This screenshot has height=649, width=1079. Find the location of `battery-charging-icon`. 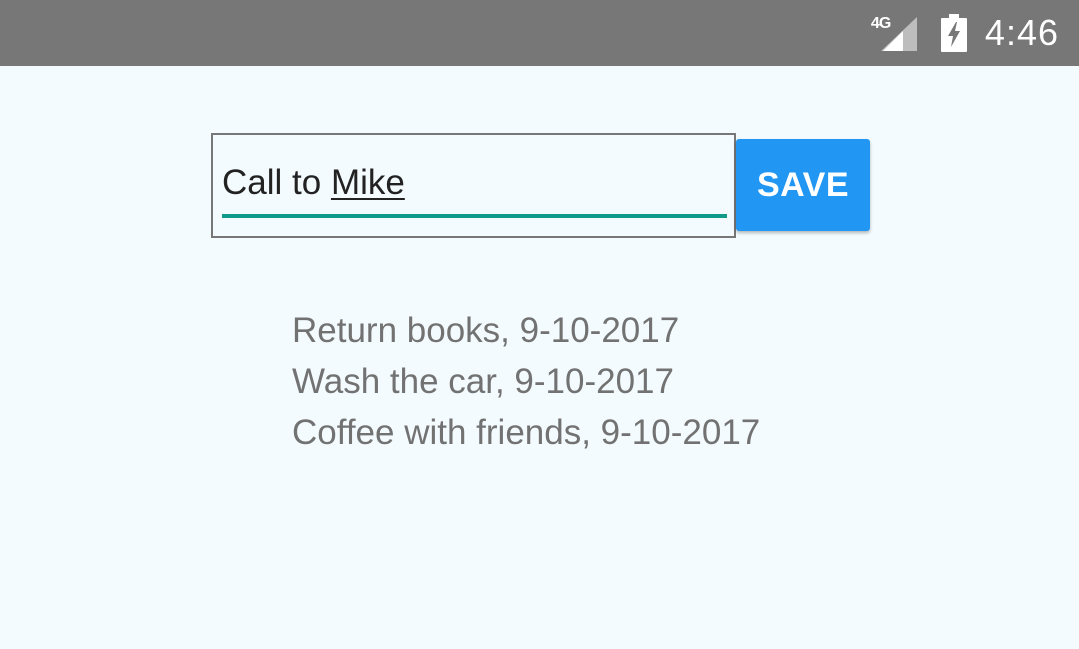

battery-charging-icon is located at coordinates (953, 33).